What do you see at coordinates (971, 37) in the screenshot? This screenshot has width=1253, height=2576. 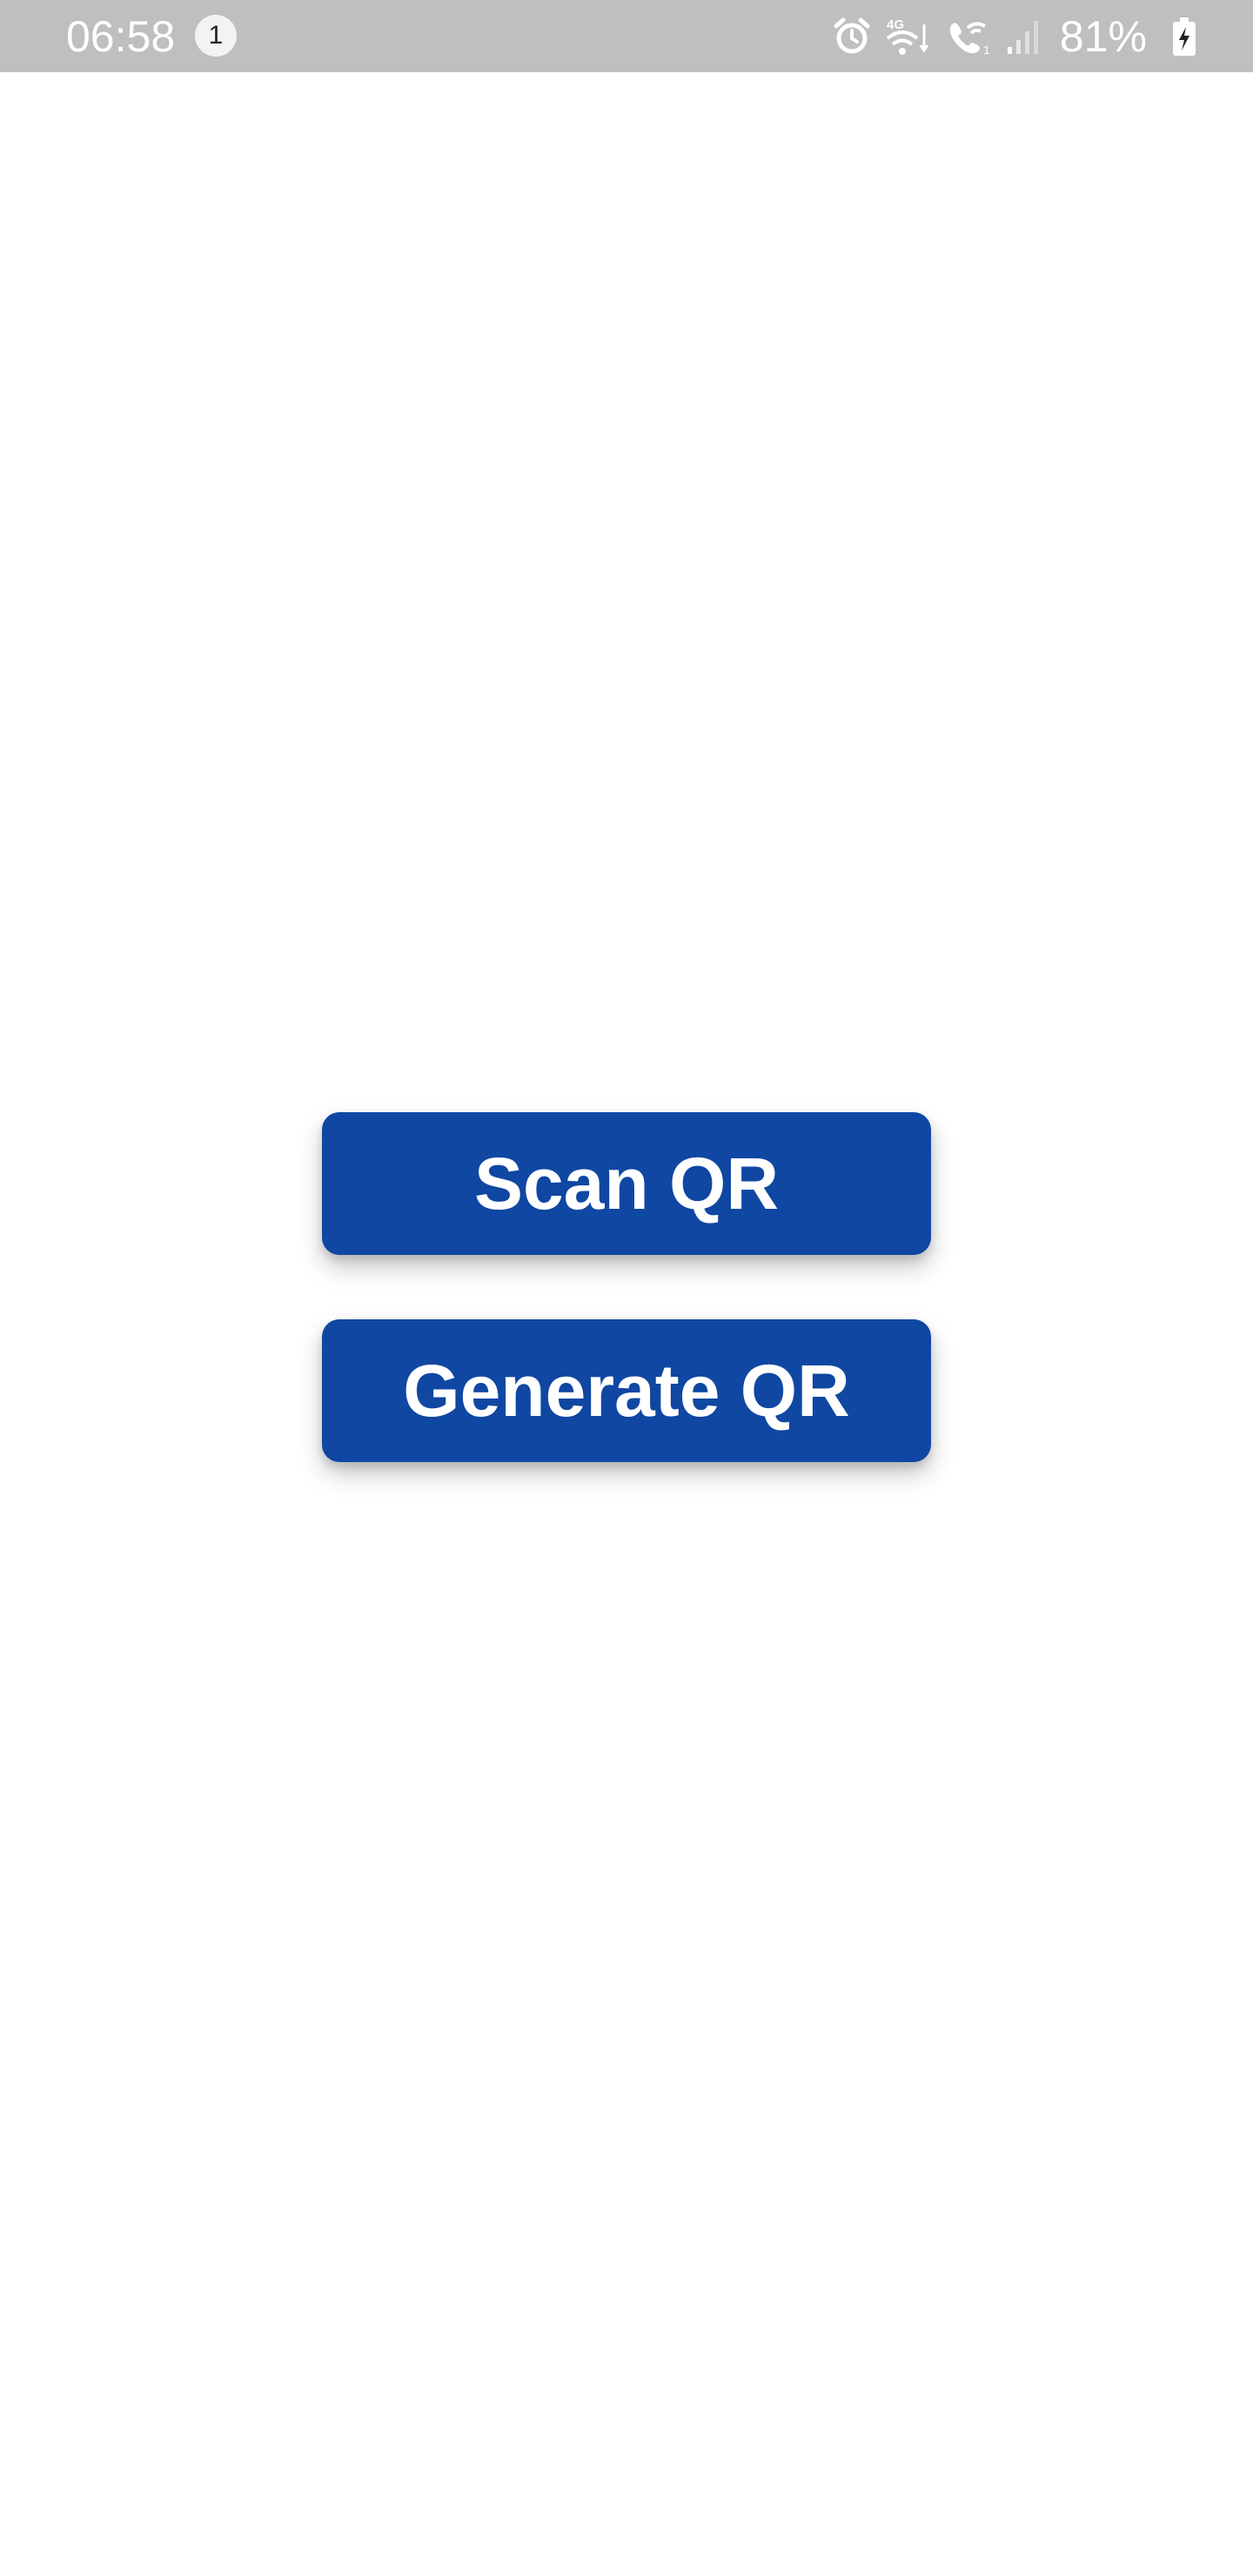 I see `wifi-calling-icon: 1` at bounding box center [971, 37].